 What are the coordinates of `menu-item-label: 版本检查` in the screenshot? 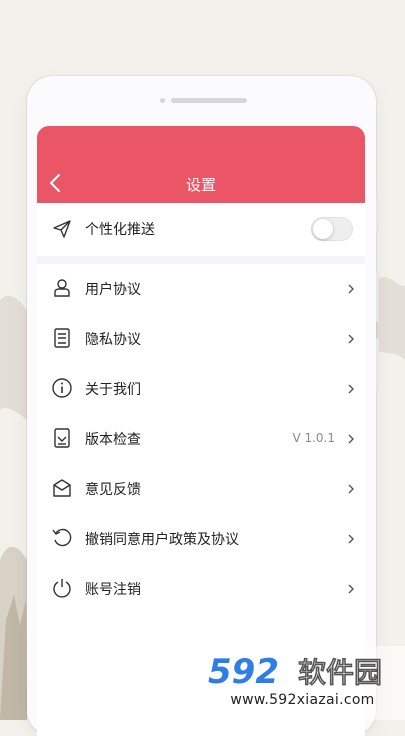 It's located at (113, 440).